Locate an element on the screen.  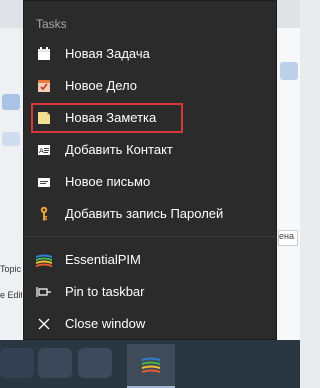
task-label: Добавить Контакт is located at coordinates (119, 149).